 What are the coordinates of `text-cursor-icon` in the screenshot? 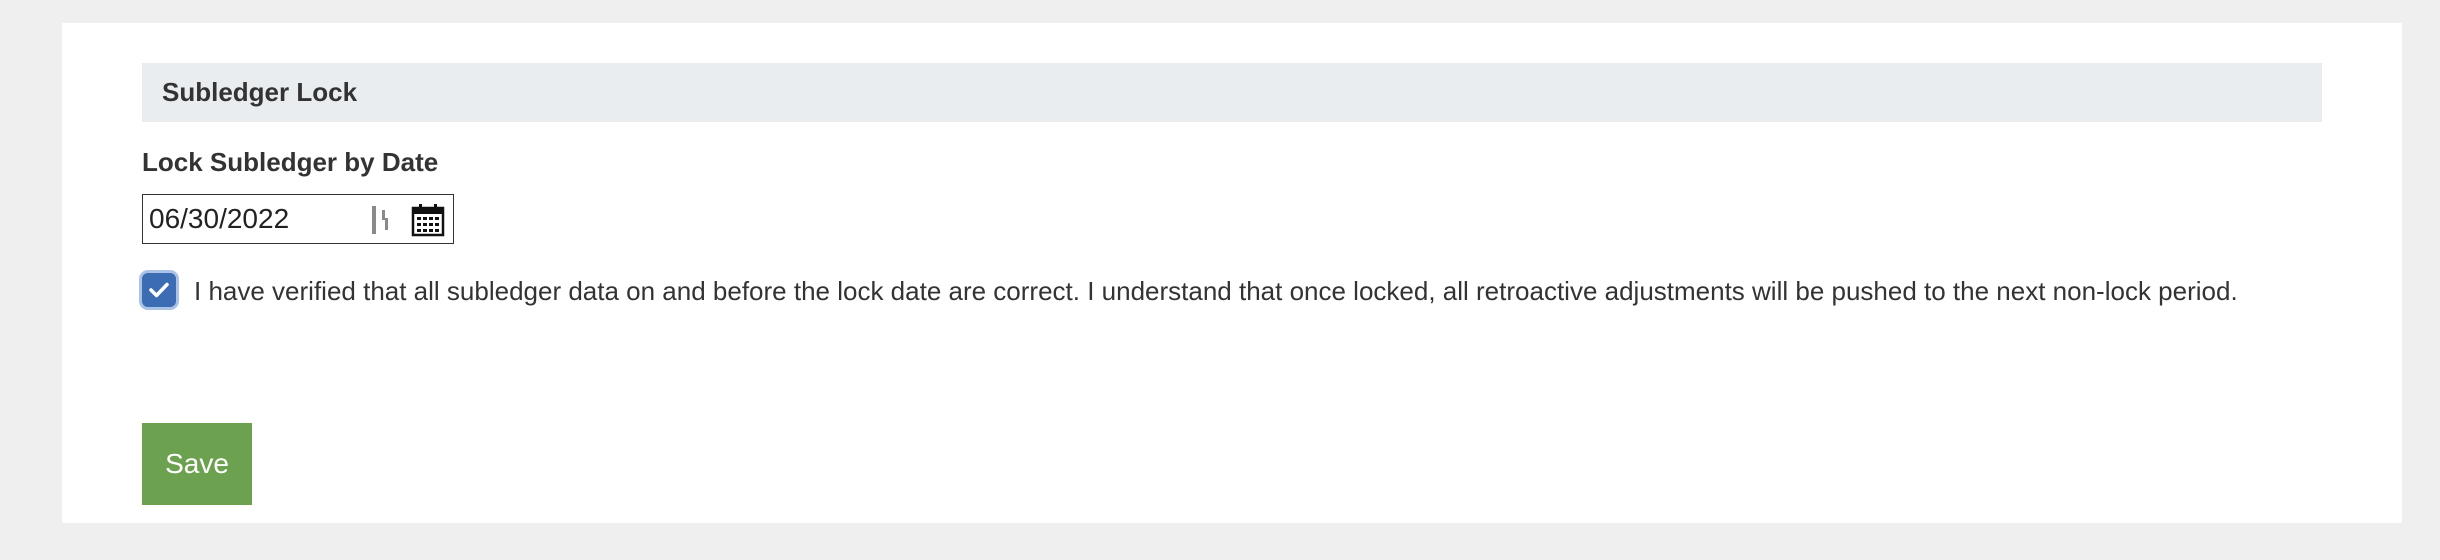 It's located at (381, 220).